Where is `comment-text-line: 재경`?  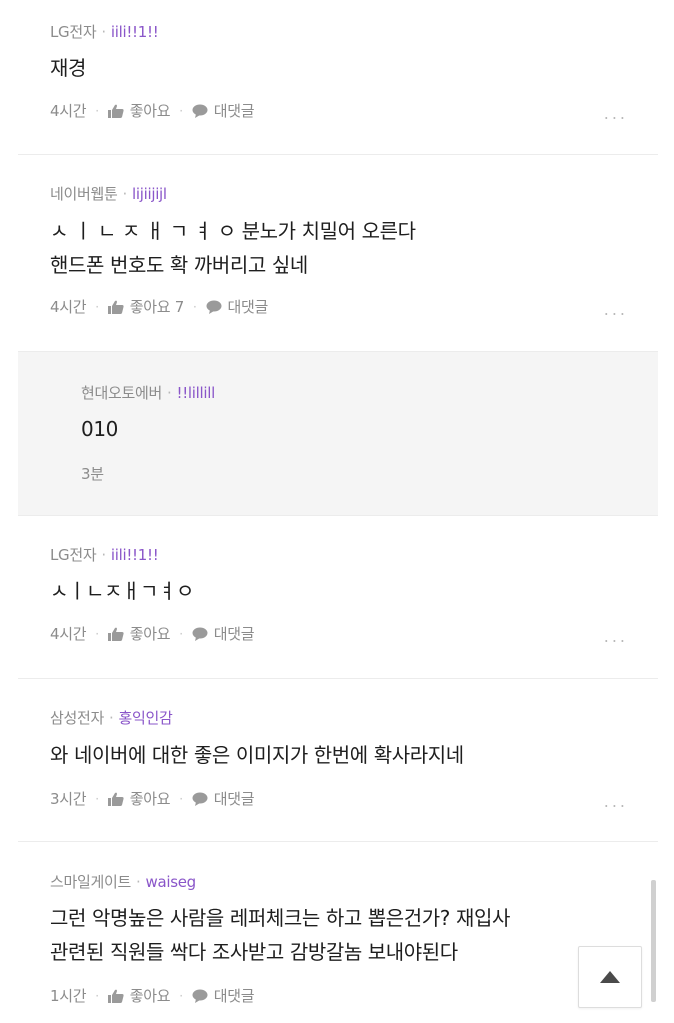
comment-text-line: 재경 is located at coordinates (68, 68).